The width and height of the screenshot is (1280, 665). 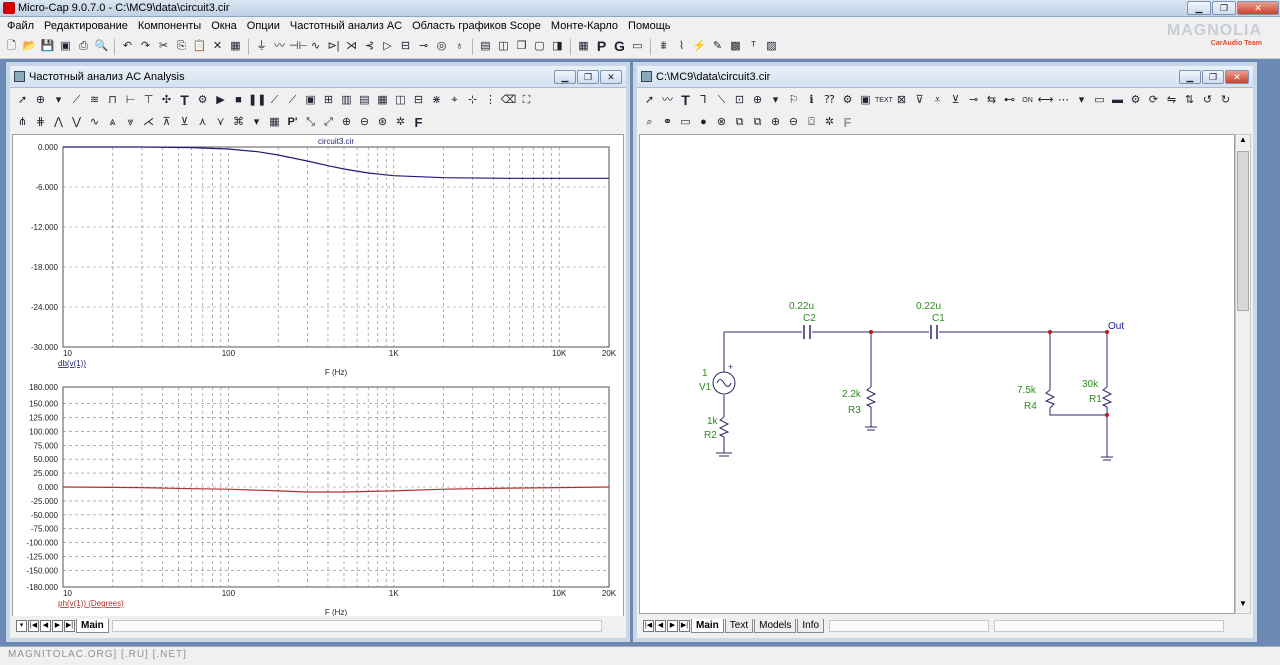 I want to click on cut-icon: ✂, so click(x=163, y=46).